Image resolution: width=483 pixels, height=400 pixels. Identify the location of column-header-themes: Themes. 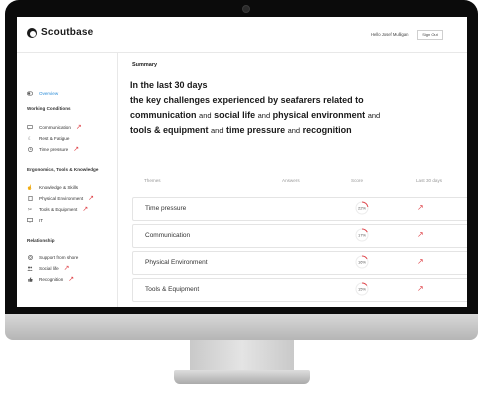
(152, 180).